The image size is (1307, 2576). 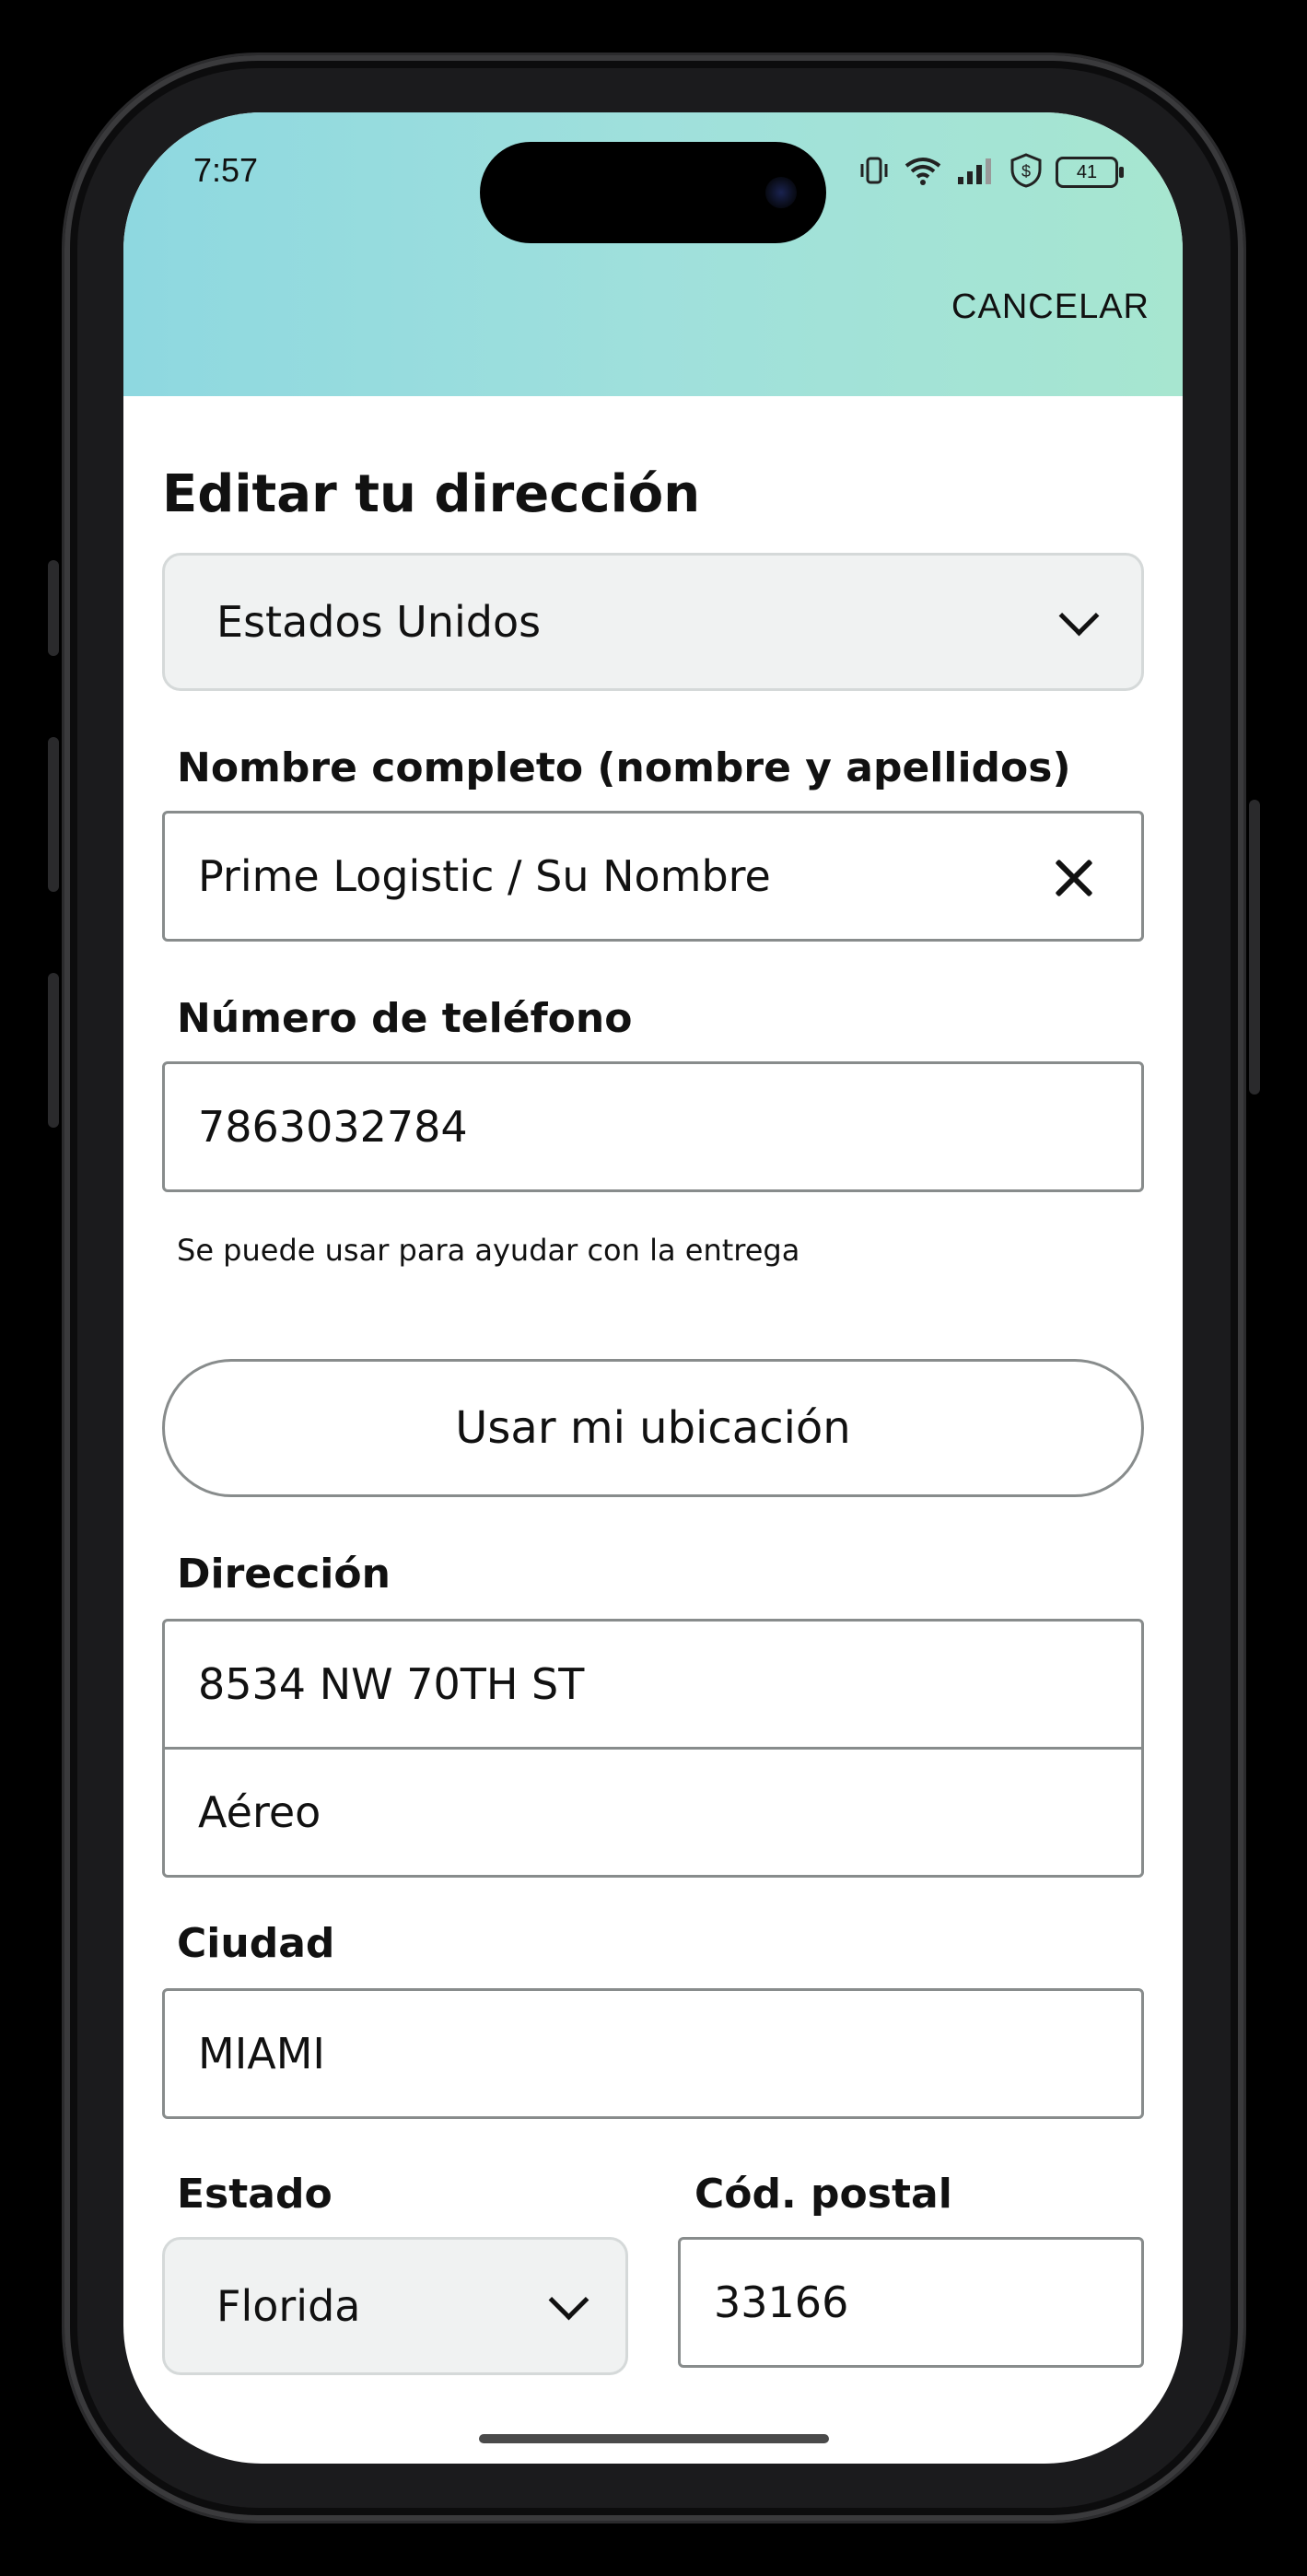 What do you see at coordinates (489, 1250) in the screenshot?
I see `phone-helper-text: Se puede usar para ayudar con la entrega` at bounding box center [489, 1250].